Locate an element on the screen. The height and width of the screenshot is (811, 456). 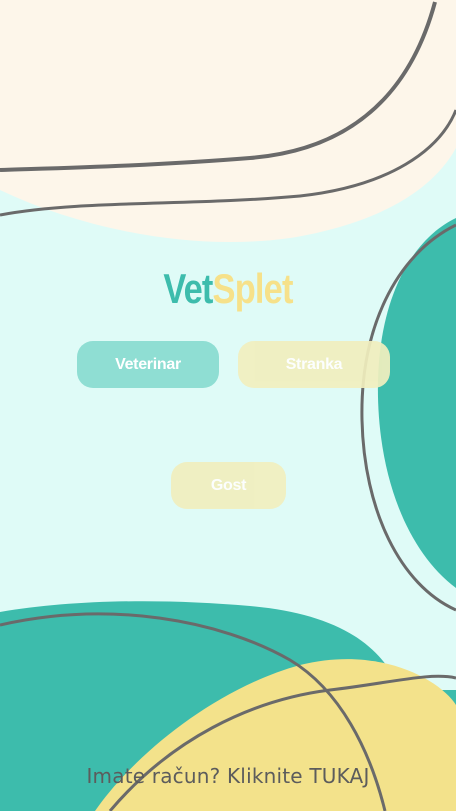
gost-button: Gost is located at coordinates (228, 485).